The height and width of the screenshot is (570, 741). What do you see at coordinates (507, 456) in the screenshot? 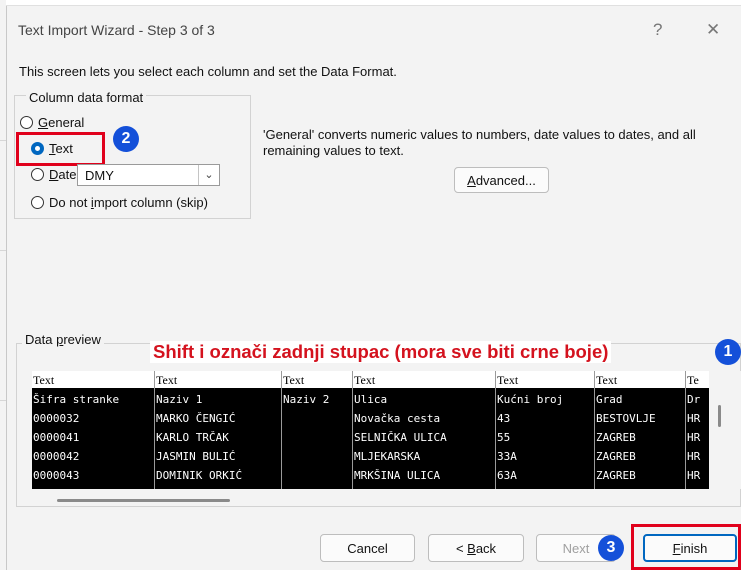
I see `table-cell: 33A` at bounding box center [507, 456].